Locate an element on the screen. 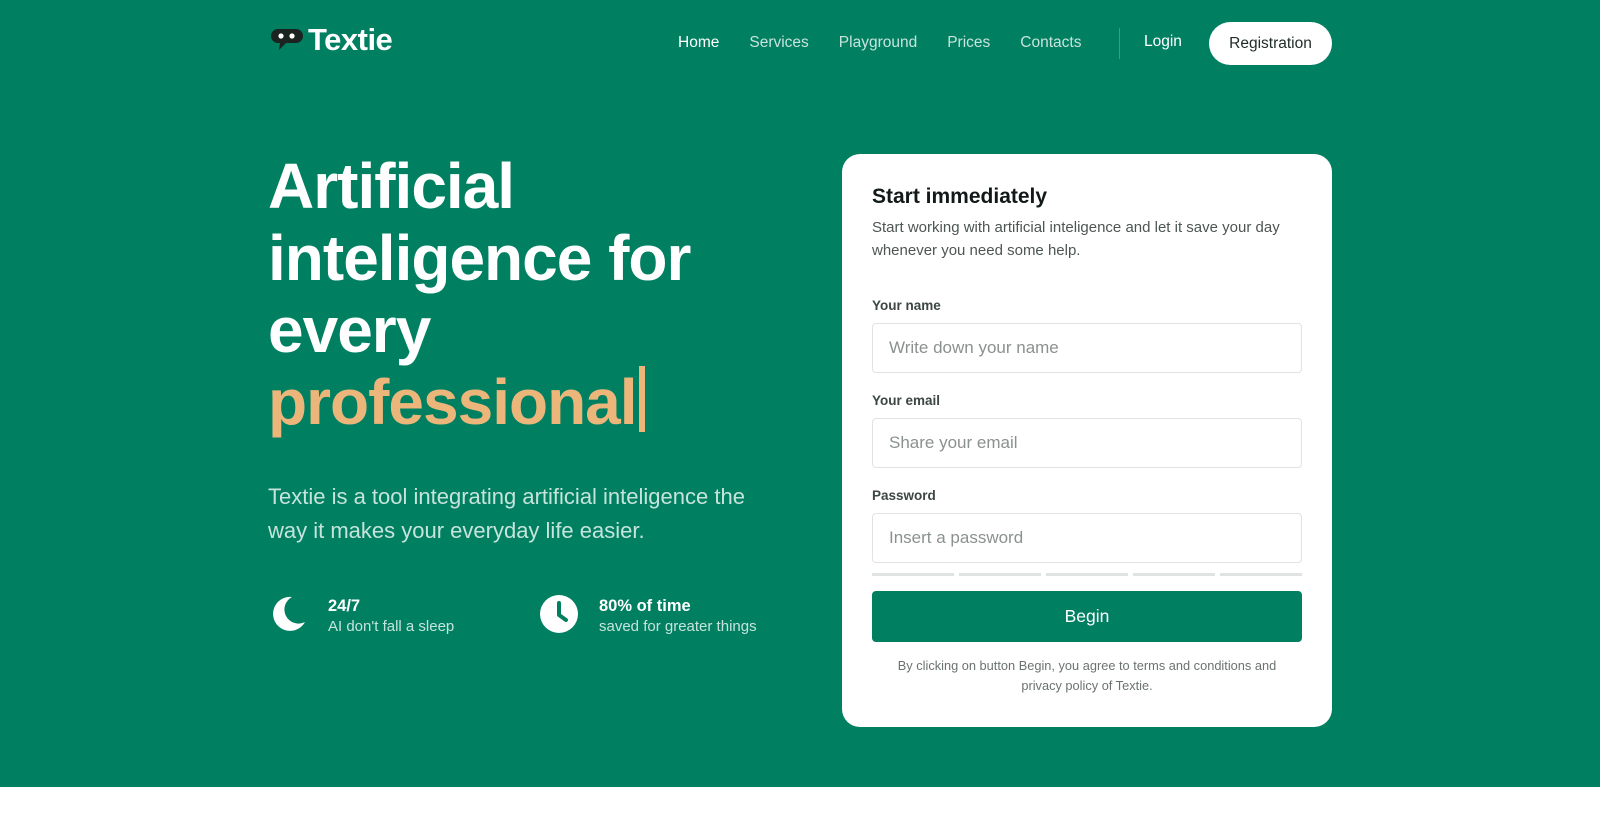 The height and width of the screenshot is (834, 1600). feature-title: 80% of time is located at coordinates (645, 606).